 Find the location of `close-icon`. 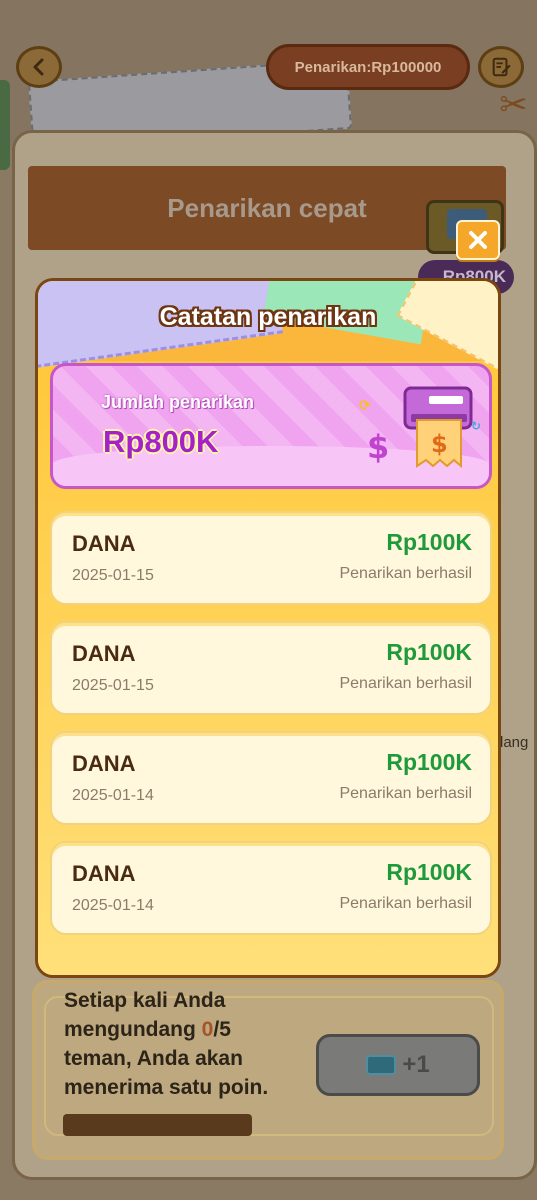

close-icon is located at coordinates (478, 240).